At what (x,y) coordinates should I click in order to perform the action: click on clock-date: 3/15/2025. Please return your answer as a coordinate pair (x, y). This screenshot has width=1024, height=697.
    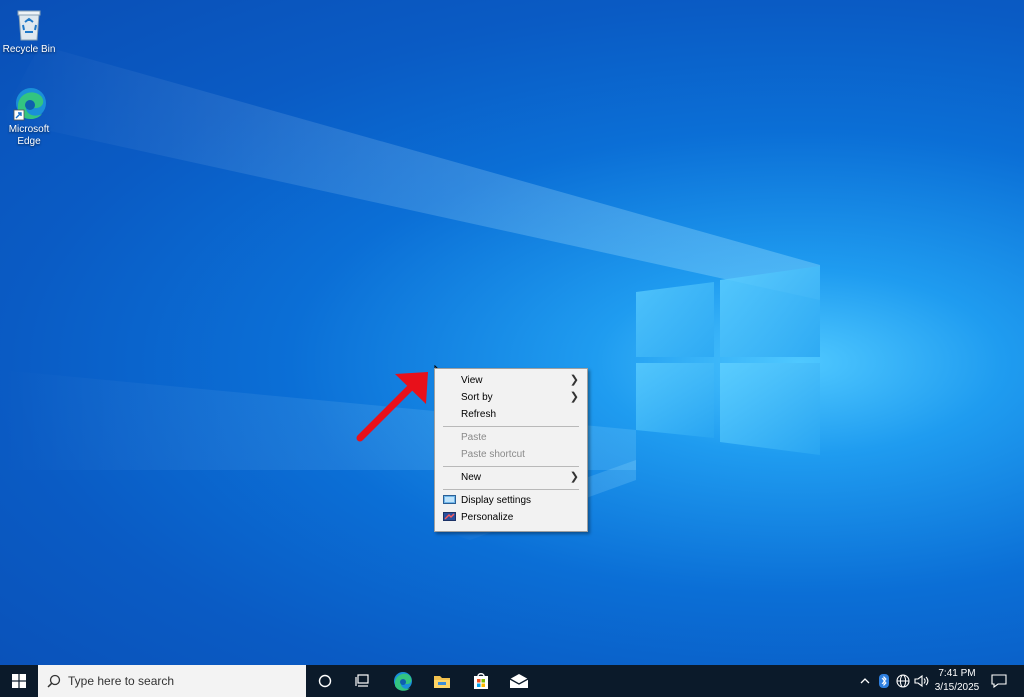
    Looking at the image, I should click on (957, 687).